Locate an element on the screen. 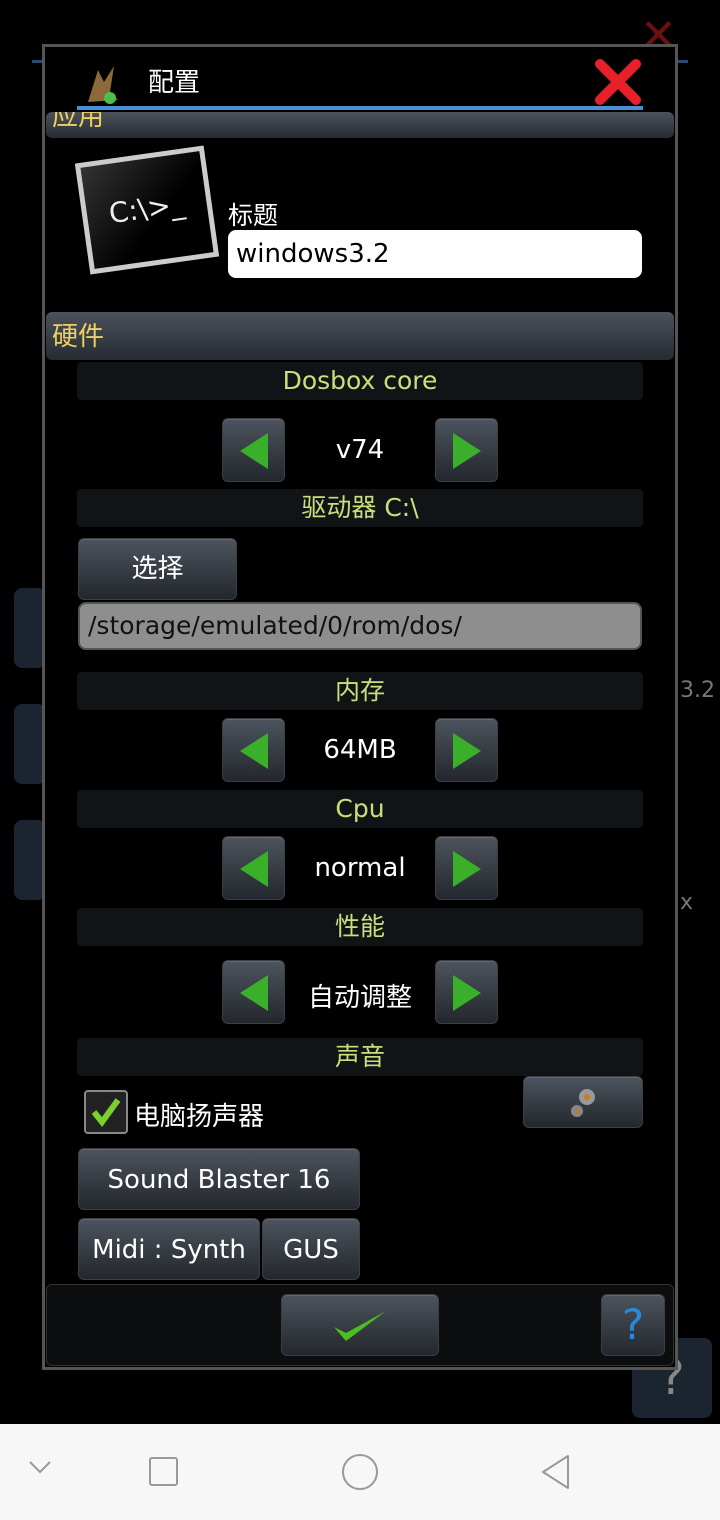 This screenshot has height=1520, width=720. section-title: 应用 is located at coordinates (78, 122).